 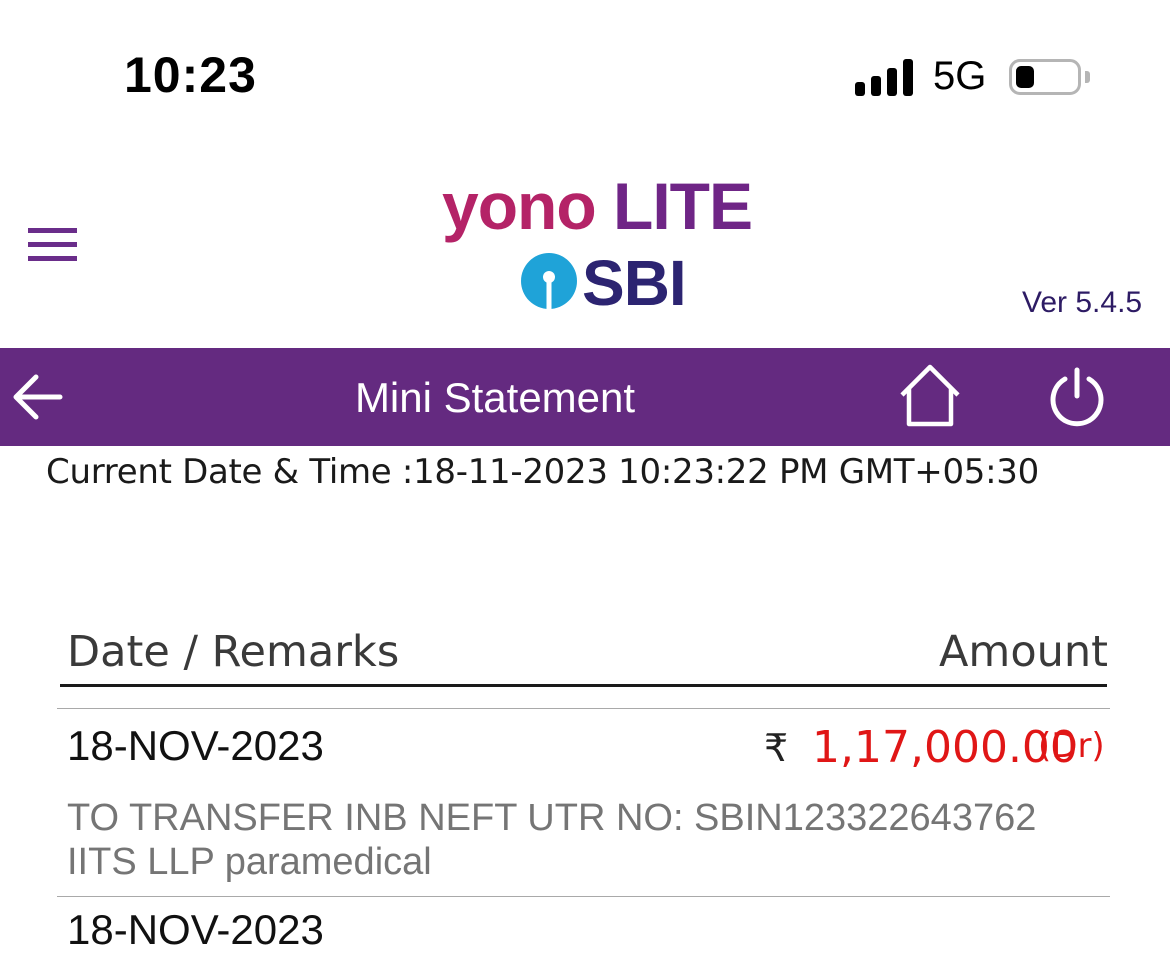 I want to click on remarks-line-2: IITS LLP paramedical, so click(x=249, y=862).